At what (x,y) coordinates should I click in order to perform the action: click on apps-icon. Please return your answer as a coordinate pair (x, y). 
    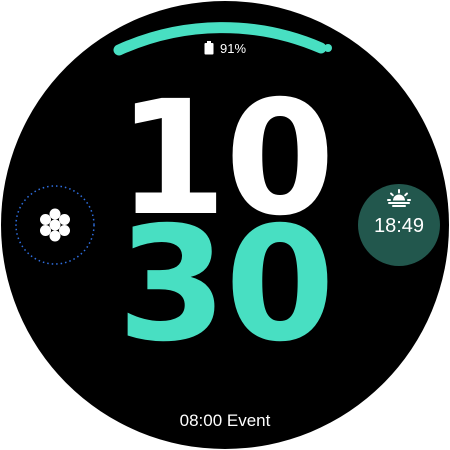
    Looking at the image, I should click on (55, 225).